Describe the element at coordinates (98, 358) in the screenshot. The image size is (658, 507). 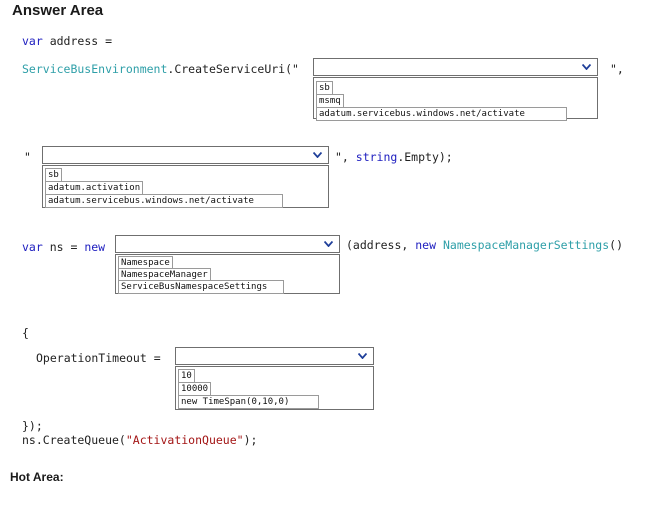
I see `code-line-operation-timeout: OperationTimeout =` at that location.